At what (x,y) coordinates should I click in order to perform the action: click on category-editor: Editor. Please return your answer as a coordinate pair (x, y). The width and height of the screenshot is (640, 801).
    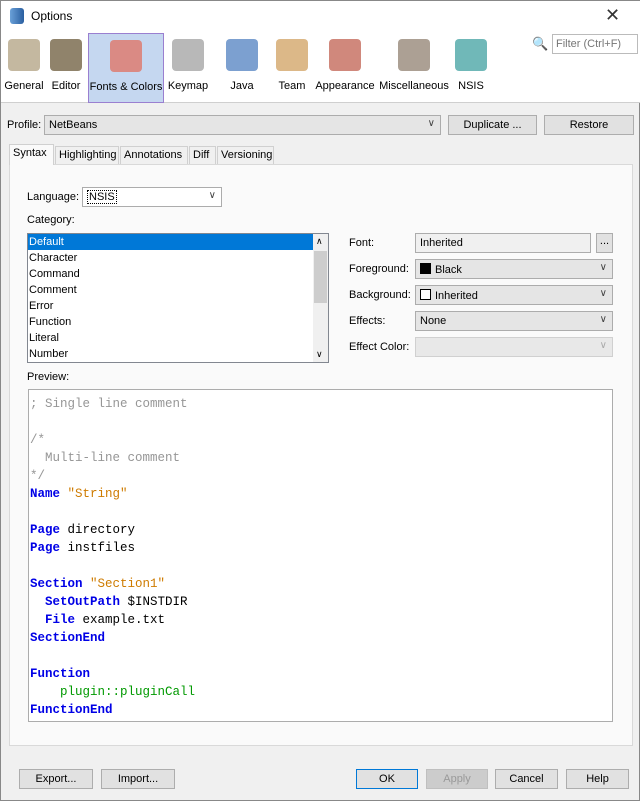
    Looking at the image, I should click on (66, 68).